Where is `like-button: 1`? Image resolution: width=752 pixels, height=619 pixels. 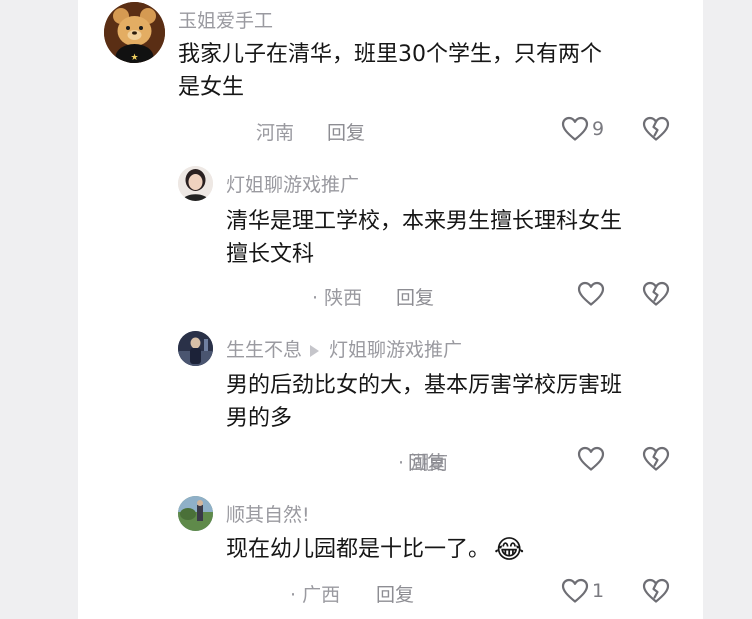
like-button: 1 is located at coordinates (582, 591).